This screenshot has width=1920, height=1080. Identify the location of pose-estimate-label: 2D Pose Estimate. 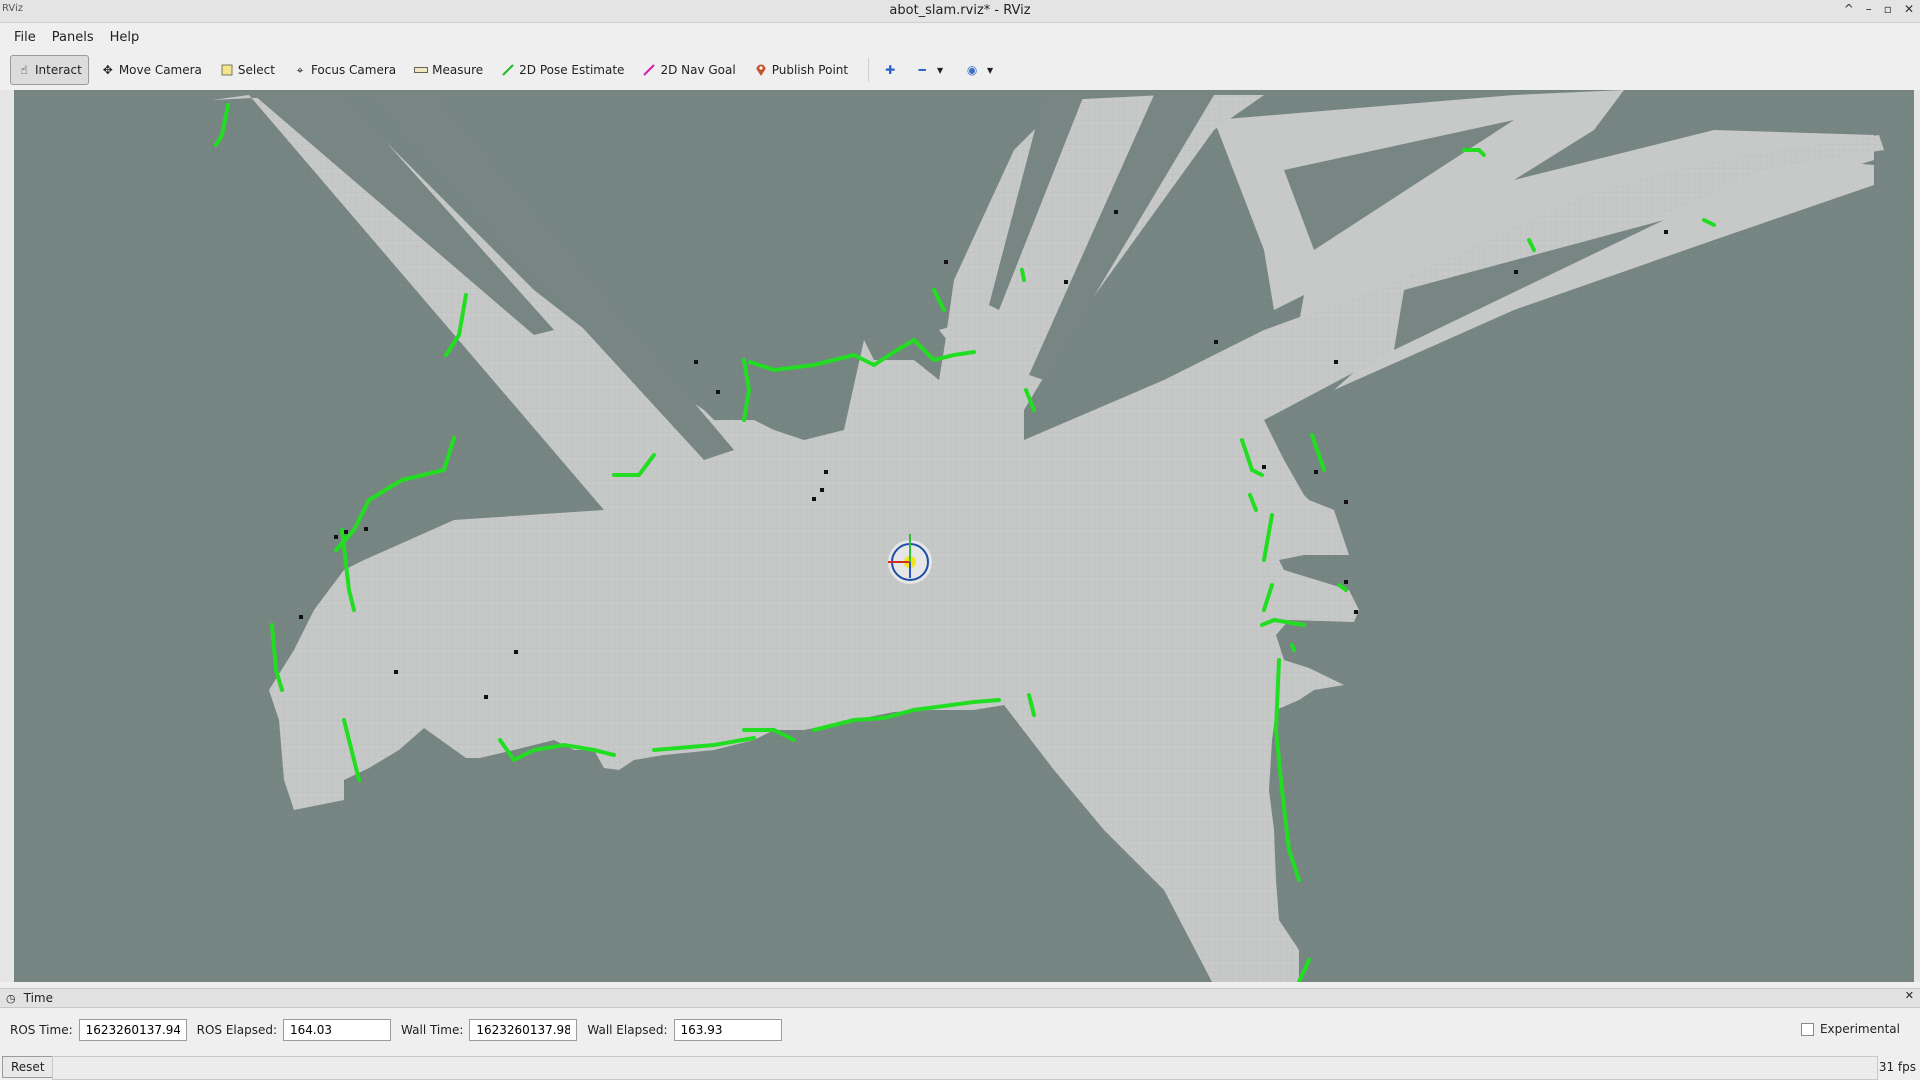
(572, 70).